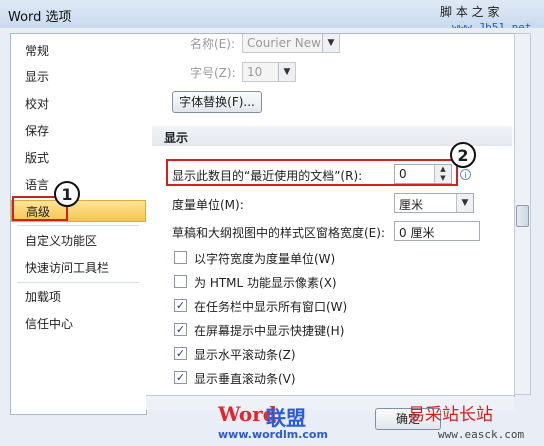  What do you see at coordinates (522, 216) in the screenshot?
I see `scrollbar-thumb` at bounding box center [522, 216].